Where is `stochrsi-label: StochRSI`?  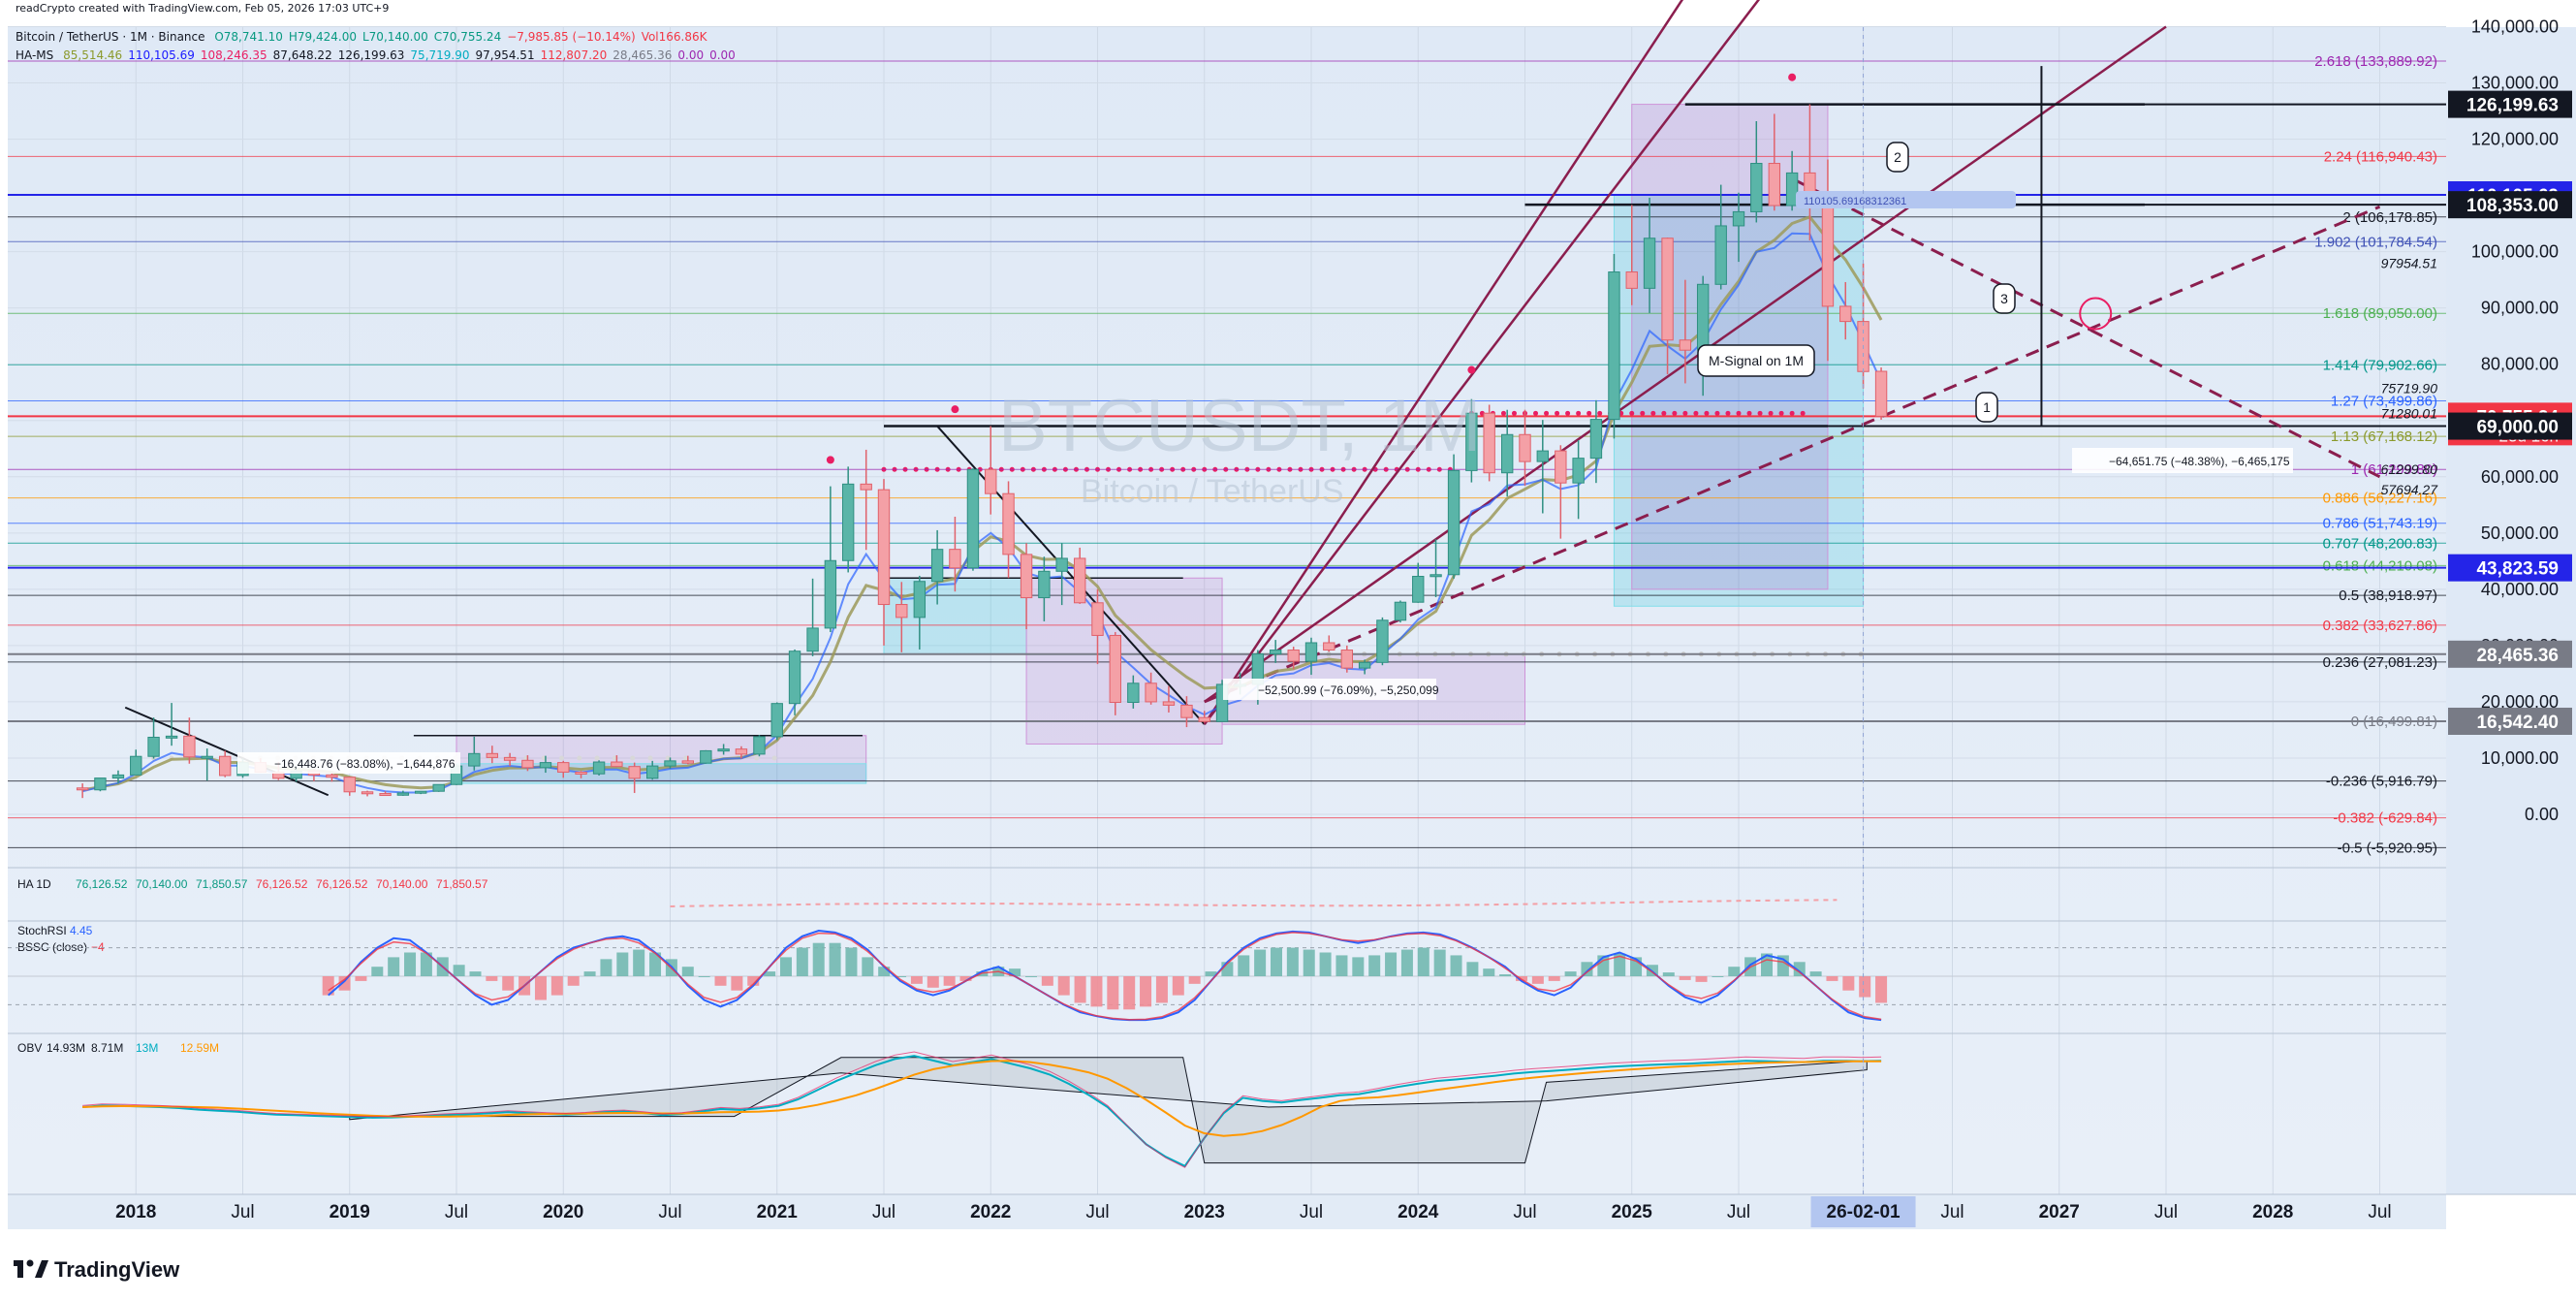
stochrsi-label: StochRSI is located at coordinates (42, 930).